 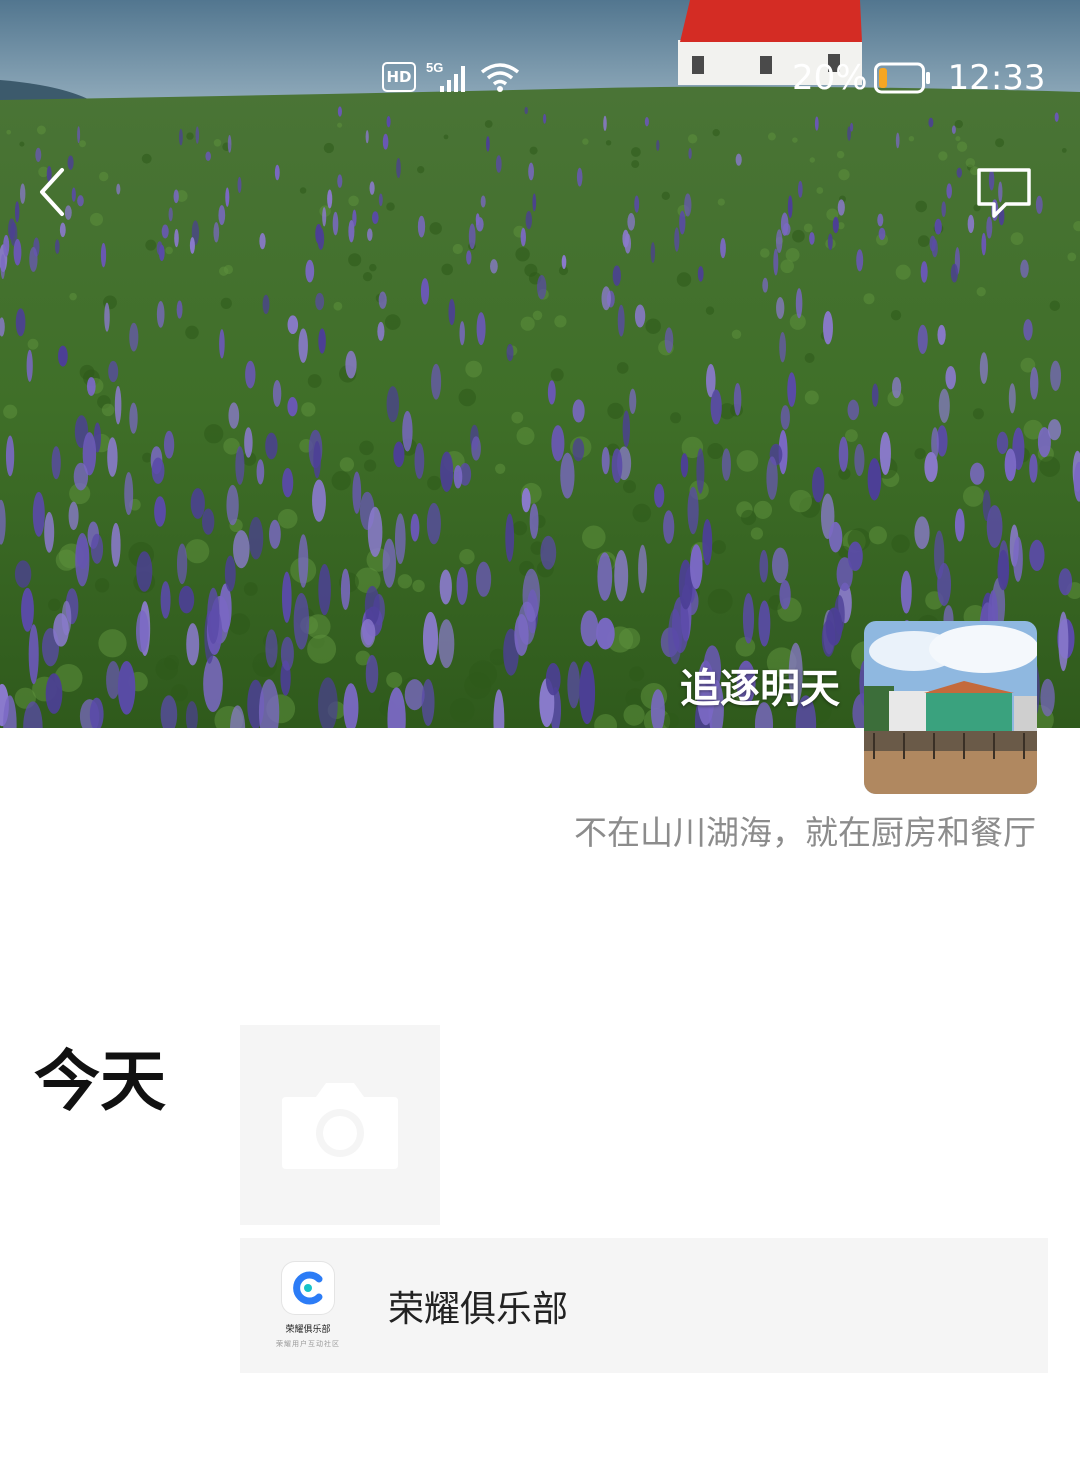 I want to click on status-bar-left: HD 5G, so click(x=451, y=77).